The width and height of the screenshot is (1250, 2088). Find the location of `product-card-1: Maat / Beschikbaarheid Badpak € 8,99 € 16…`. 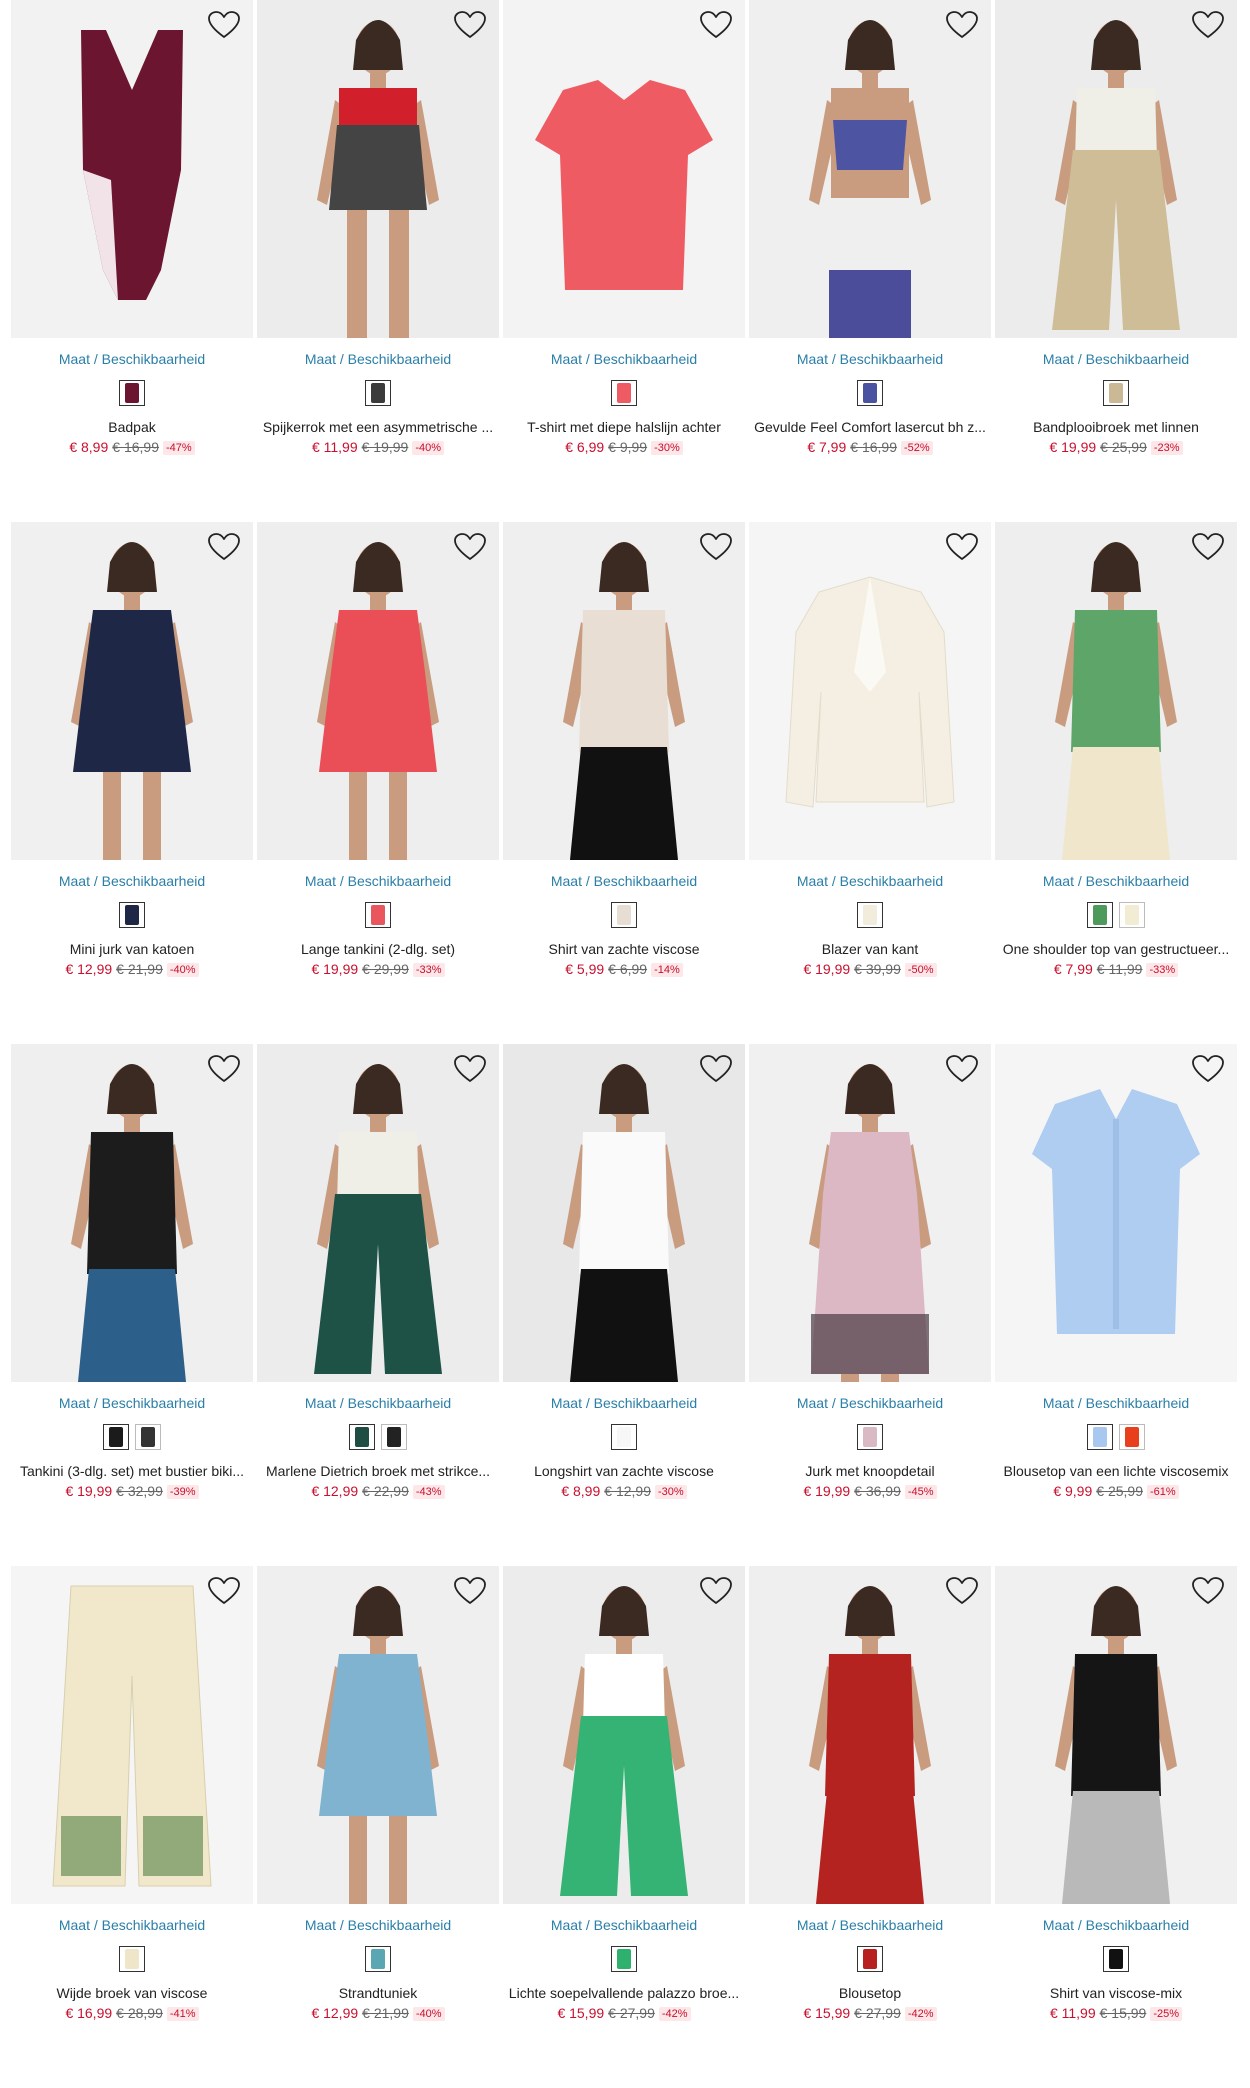

product-card-1: Maat / Beschikbaarheid Badpak € 8,99 € 16… is located at coordinates (132, 261).